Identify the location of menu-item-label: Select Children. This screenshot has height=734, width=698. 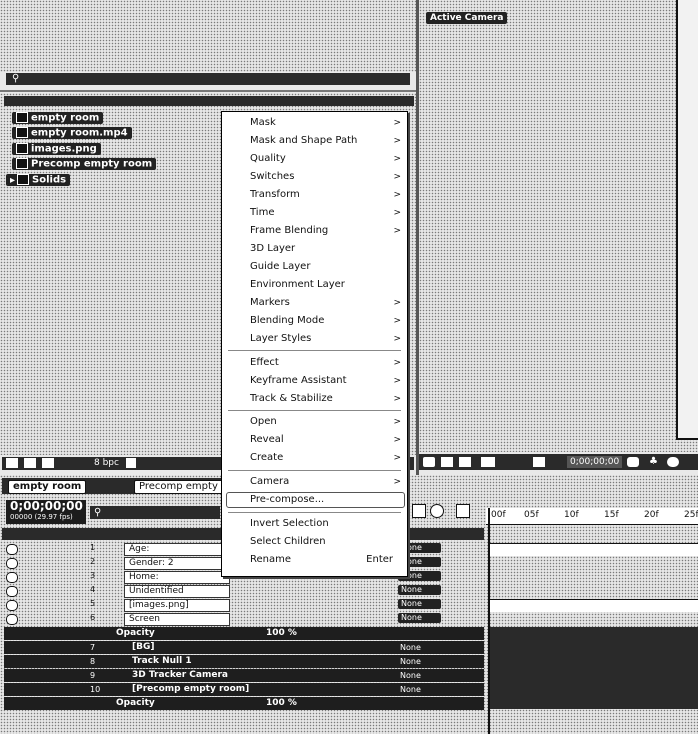
(288, 541).